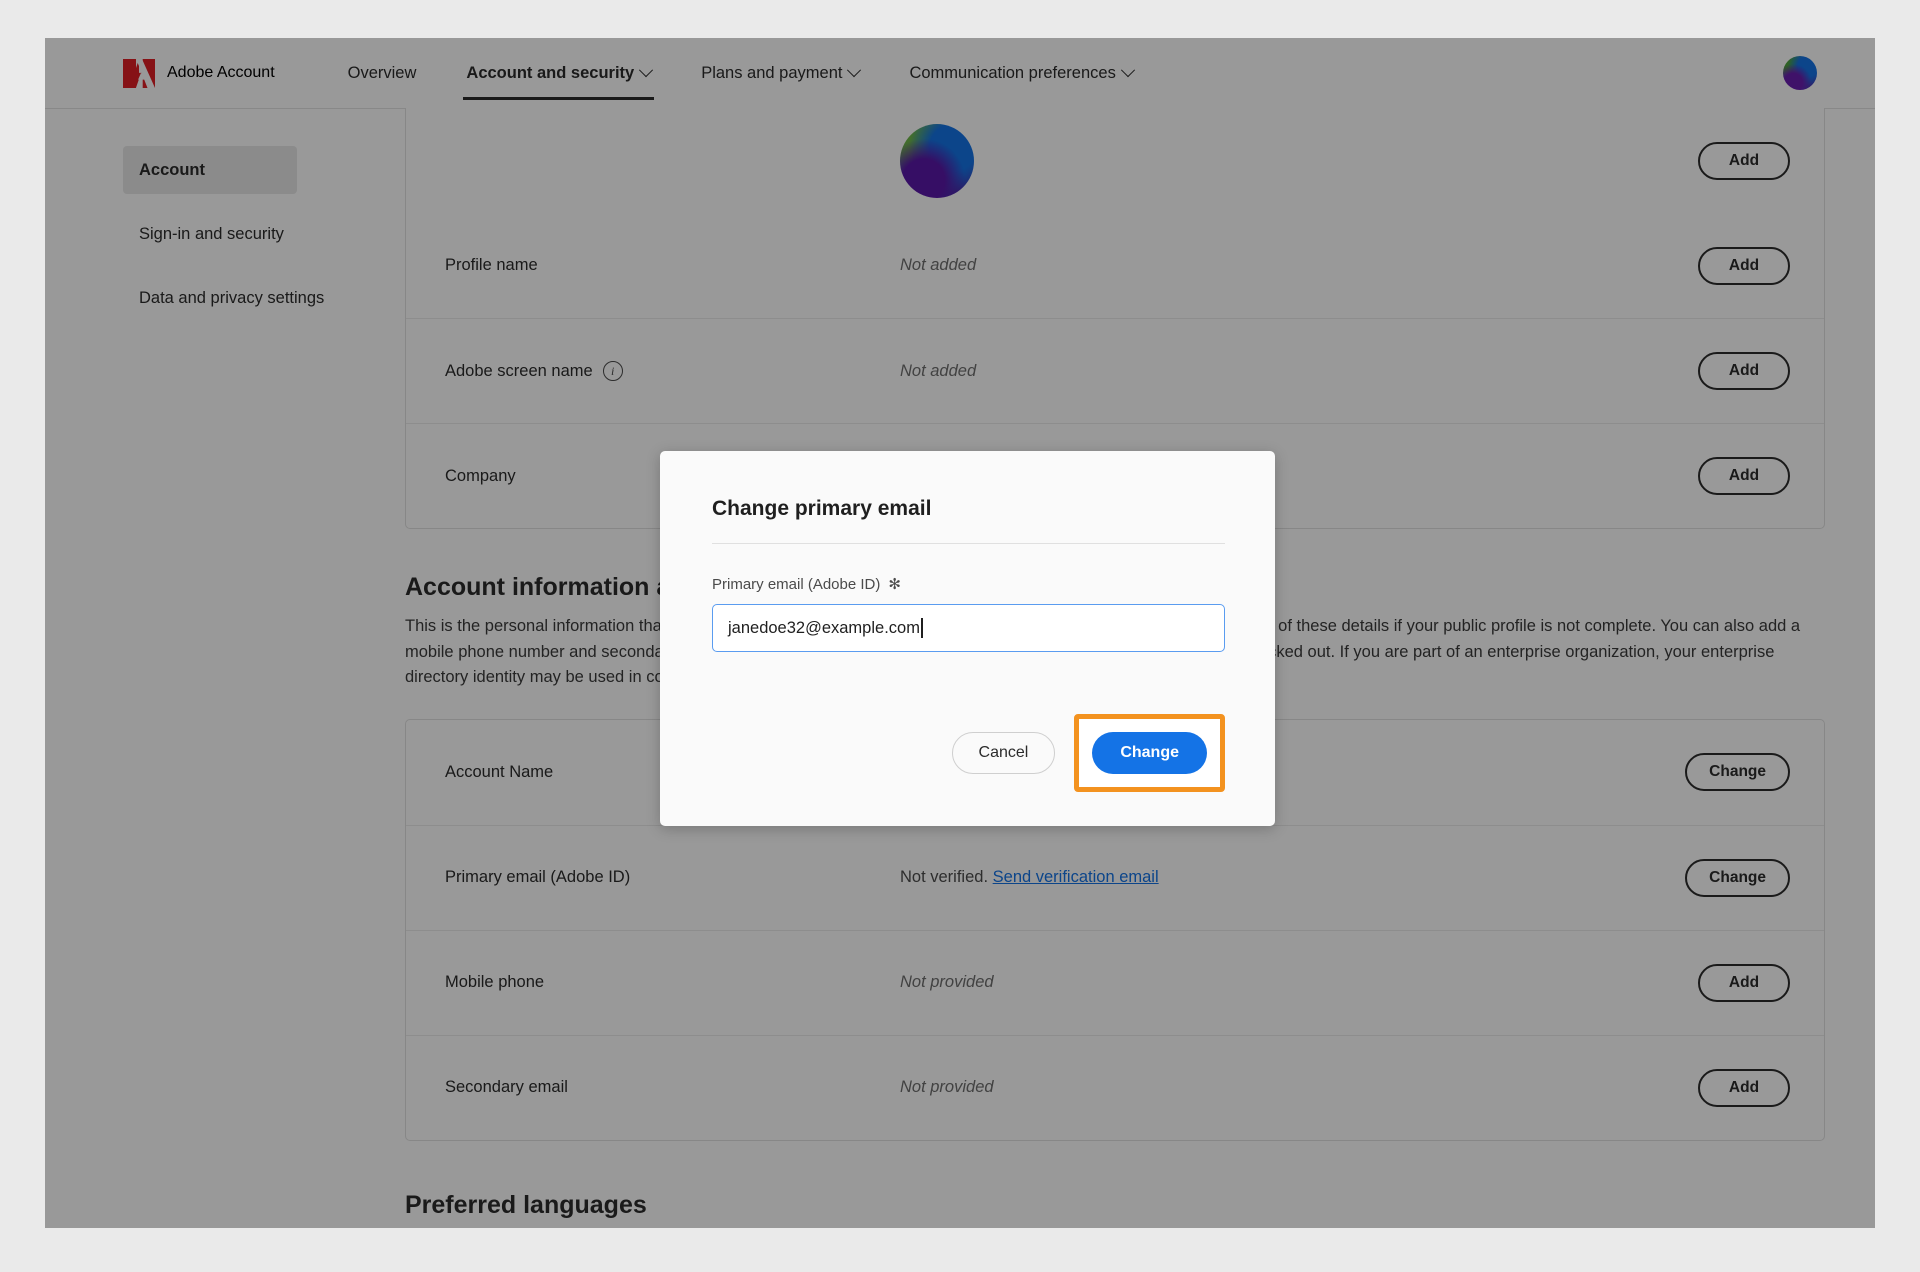  What do you see at coordinates (1744, 476) in the screenshot?
I see `add-company-button: Add` at bounding box center [1744, 476].